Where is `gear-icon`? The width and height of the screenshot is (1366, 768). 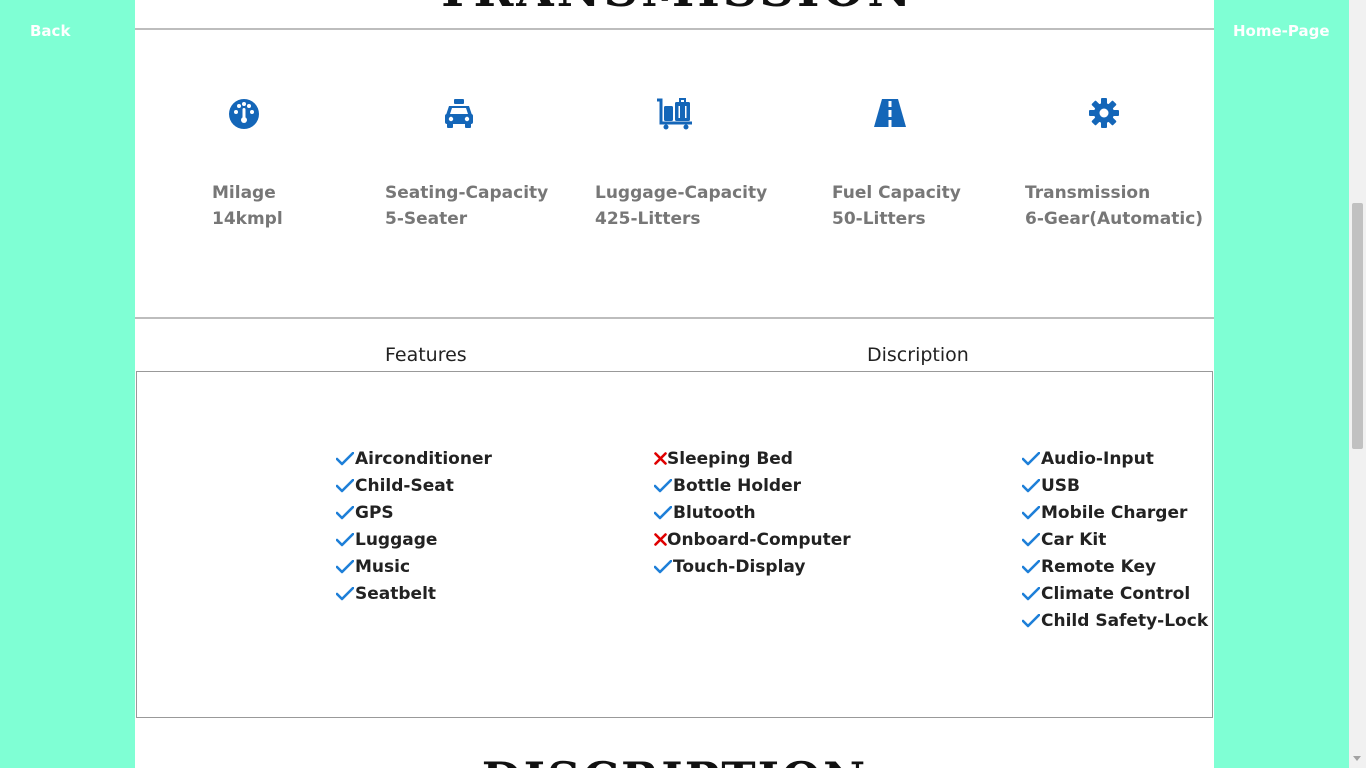
gear-icon is located at coordinates (1104, 115).